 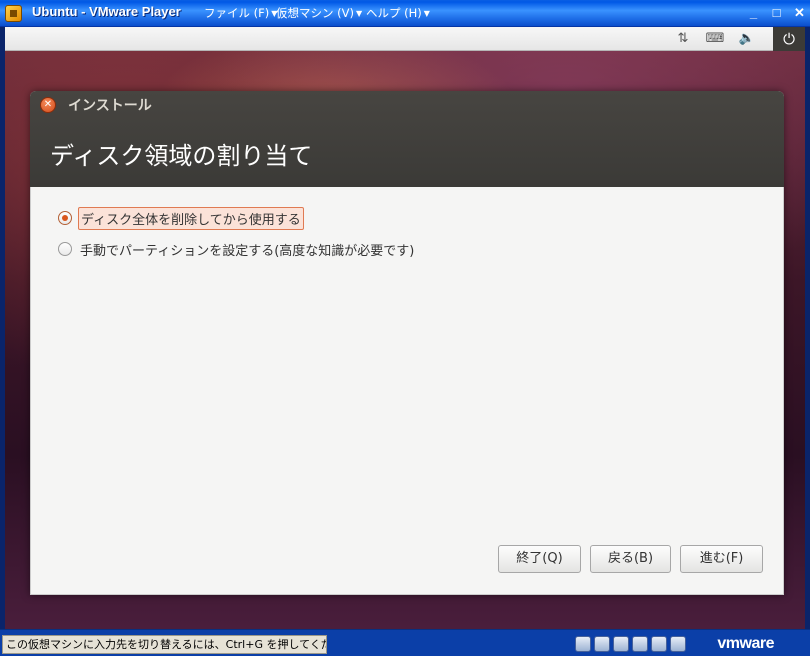 What do you see at coordinates (678, 644) in the screenshot?
I see `sound-icon` at bounding box center [678, 644].